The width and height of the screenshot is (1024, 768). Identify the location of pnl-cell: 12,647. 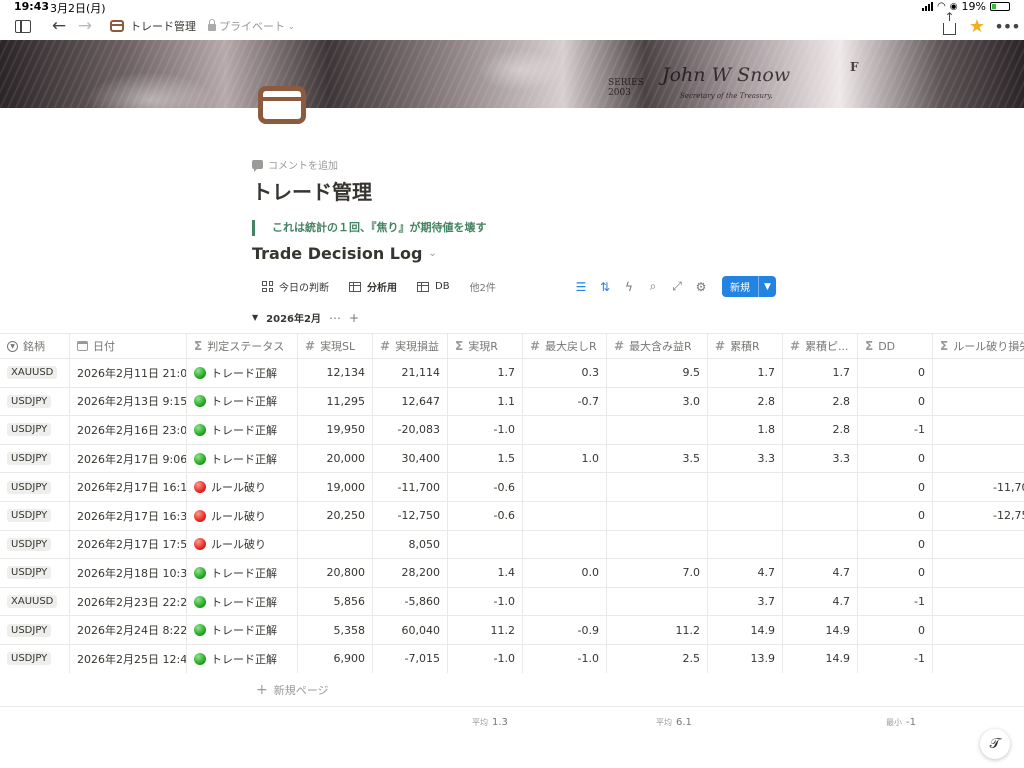
(410, 401).